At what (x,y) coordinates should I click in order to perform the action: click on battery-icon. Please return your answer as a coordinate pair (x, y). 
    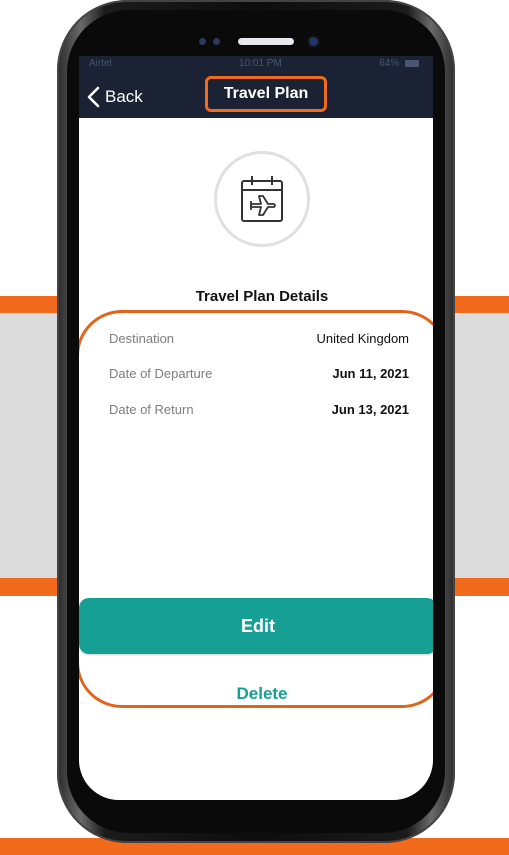
    Looking at the image, I should click on (412, 63).